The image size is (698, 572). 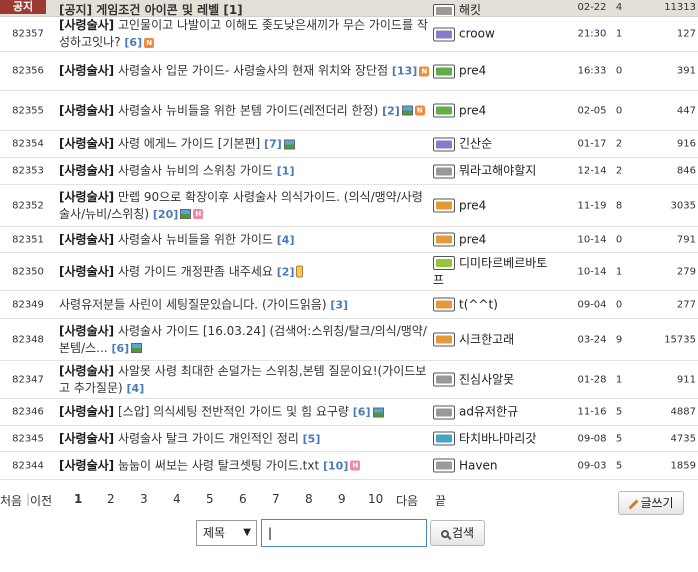 What do you see at coordinates (492, 412) in the screenshot?
I see `post-author: ad유저한규` at bounding box center [492, 412].